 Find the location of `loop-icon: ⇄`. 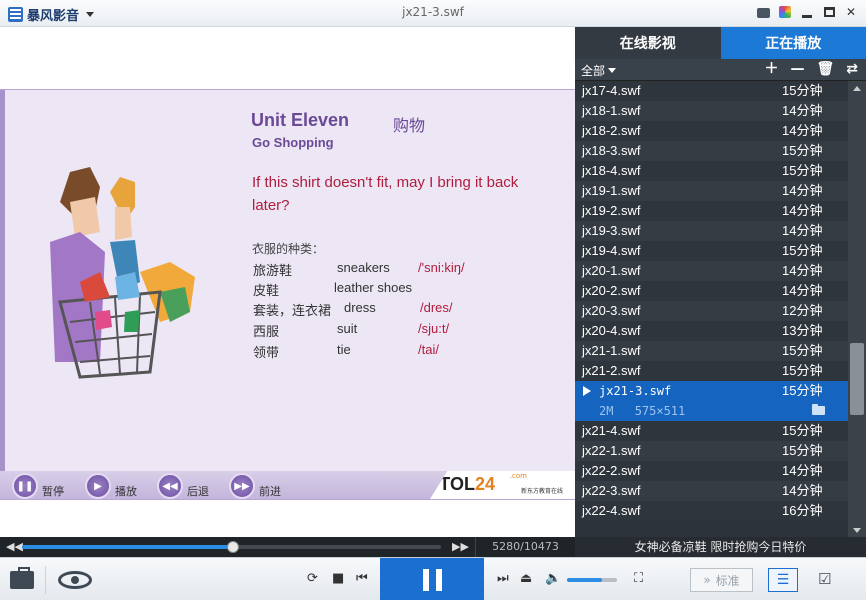

loop-icon: ⇄ is located at coordinates (852, 69).